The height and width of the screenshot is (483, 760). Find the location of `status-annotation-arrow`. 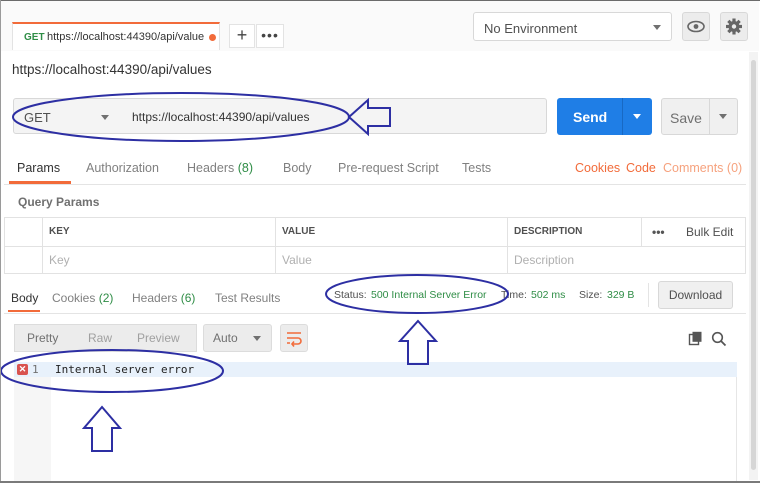

status-annotation-arrow is located at coordinates (418, 342).